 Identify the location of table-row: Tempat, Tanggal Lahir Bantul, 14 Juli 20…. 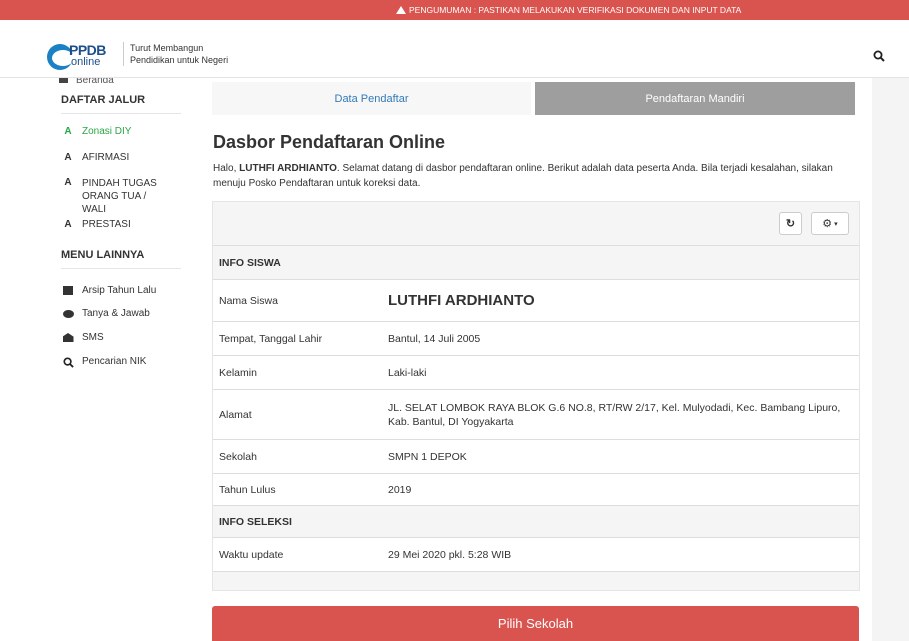
(536, 339).